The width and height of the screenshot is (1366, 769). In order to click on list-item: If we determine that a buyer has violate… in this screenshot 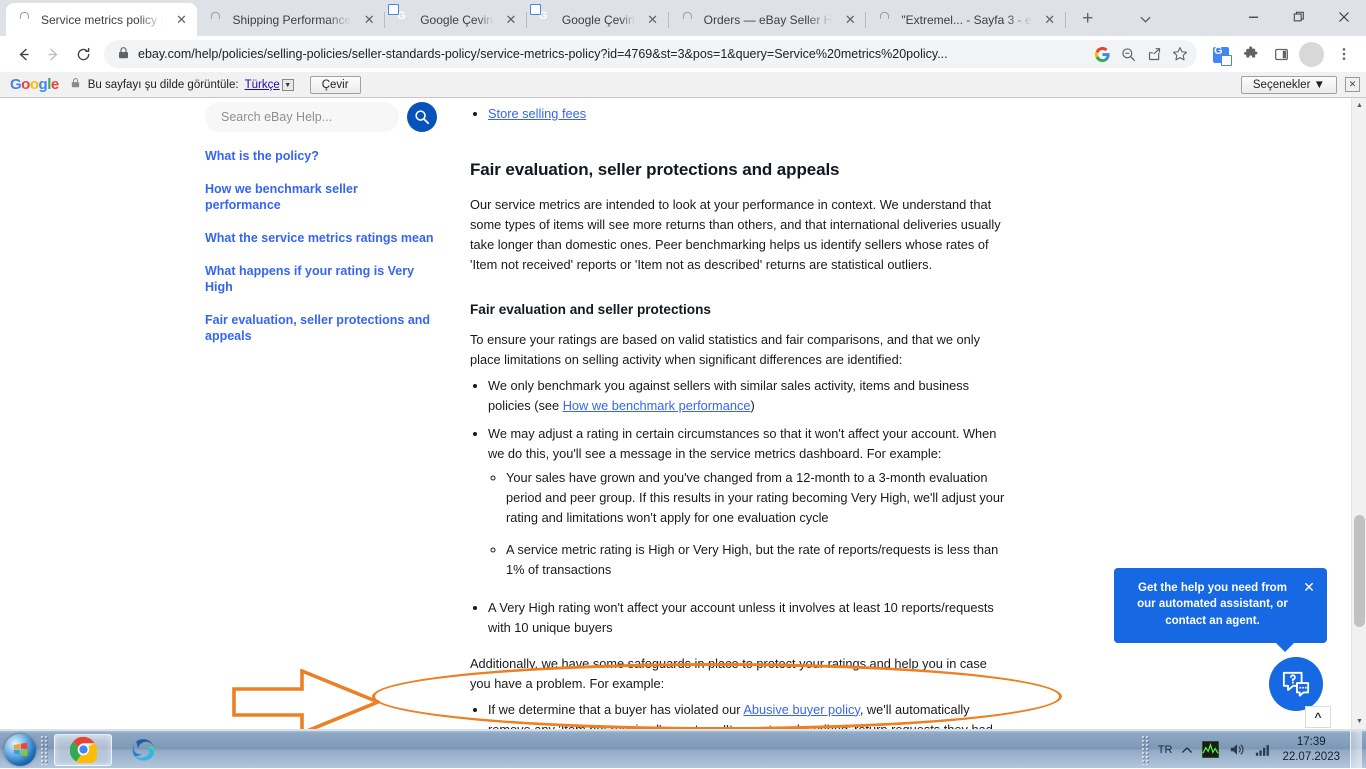, I will do `click(749, 714)`.